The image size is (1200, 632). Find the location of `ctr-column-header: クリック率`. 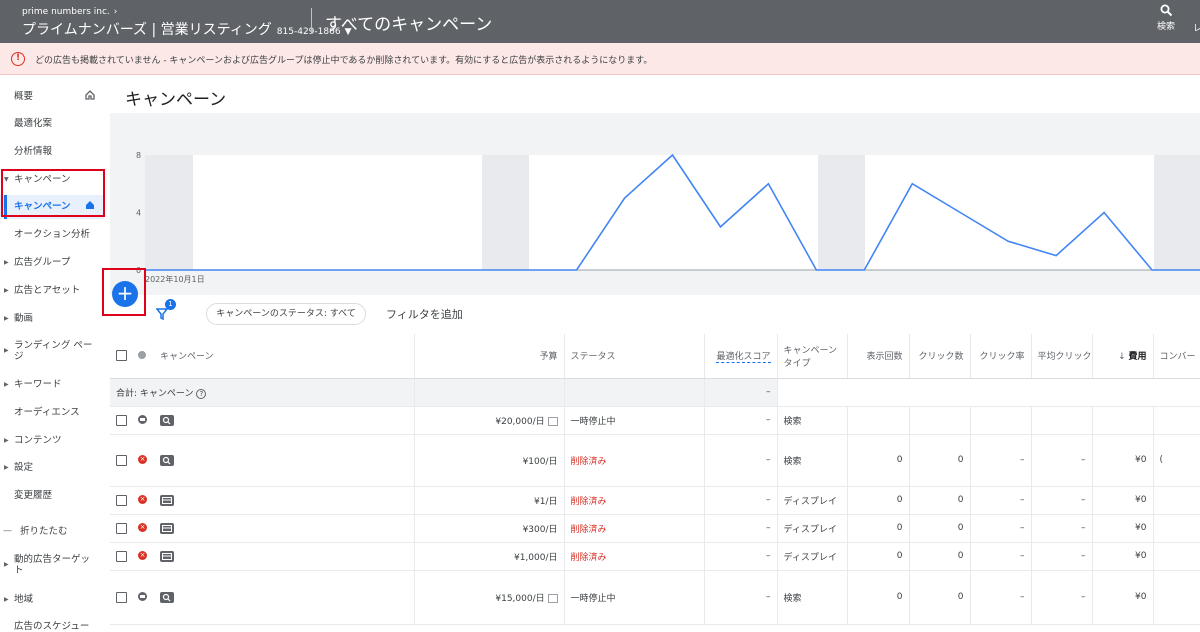

ctr-column-header: クリック率 is located at coordinates (1001, 356).